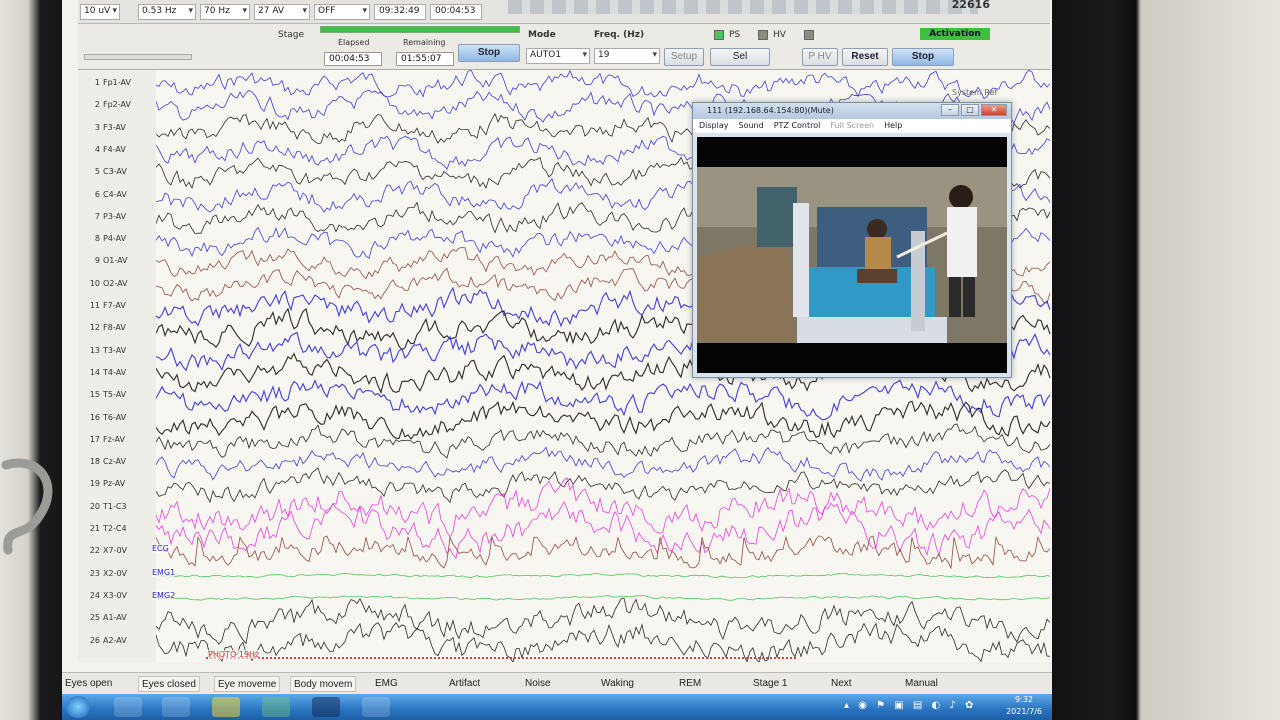 Image resolution: width=1280 pixels, height=720 pixels. What do you see at coordinates (94, 484) in the screenshot?
I see `channel-number: 19` at bounding box center [94, 484].